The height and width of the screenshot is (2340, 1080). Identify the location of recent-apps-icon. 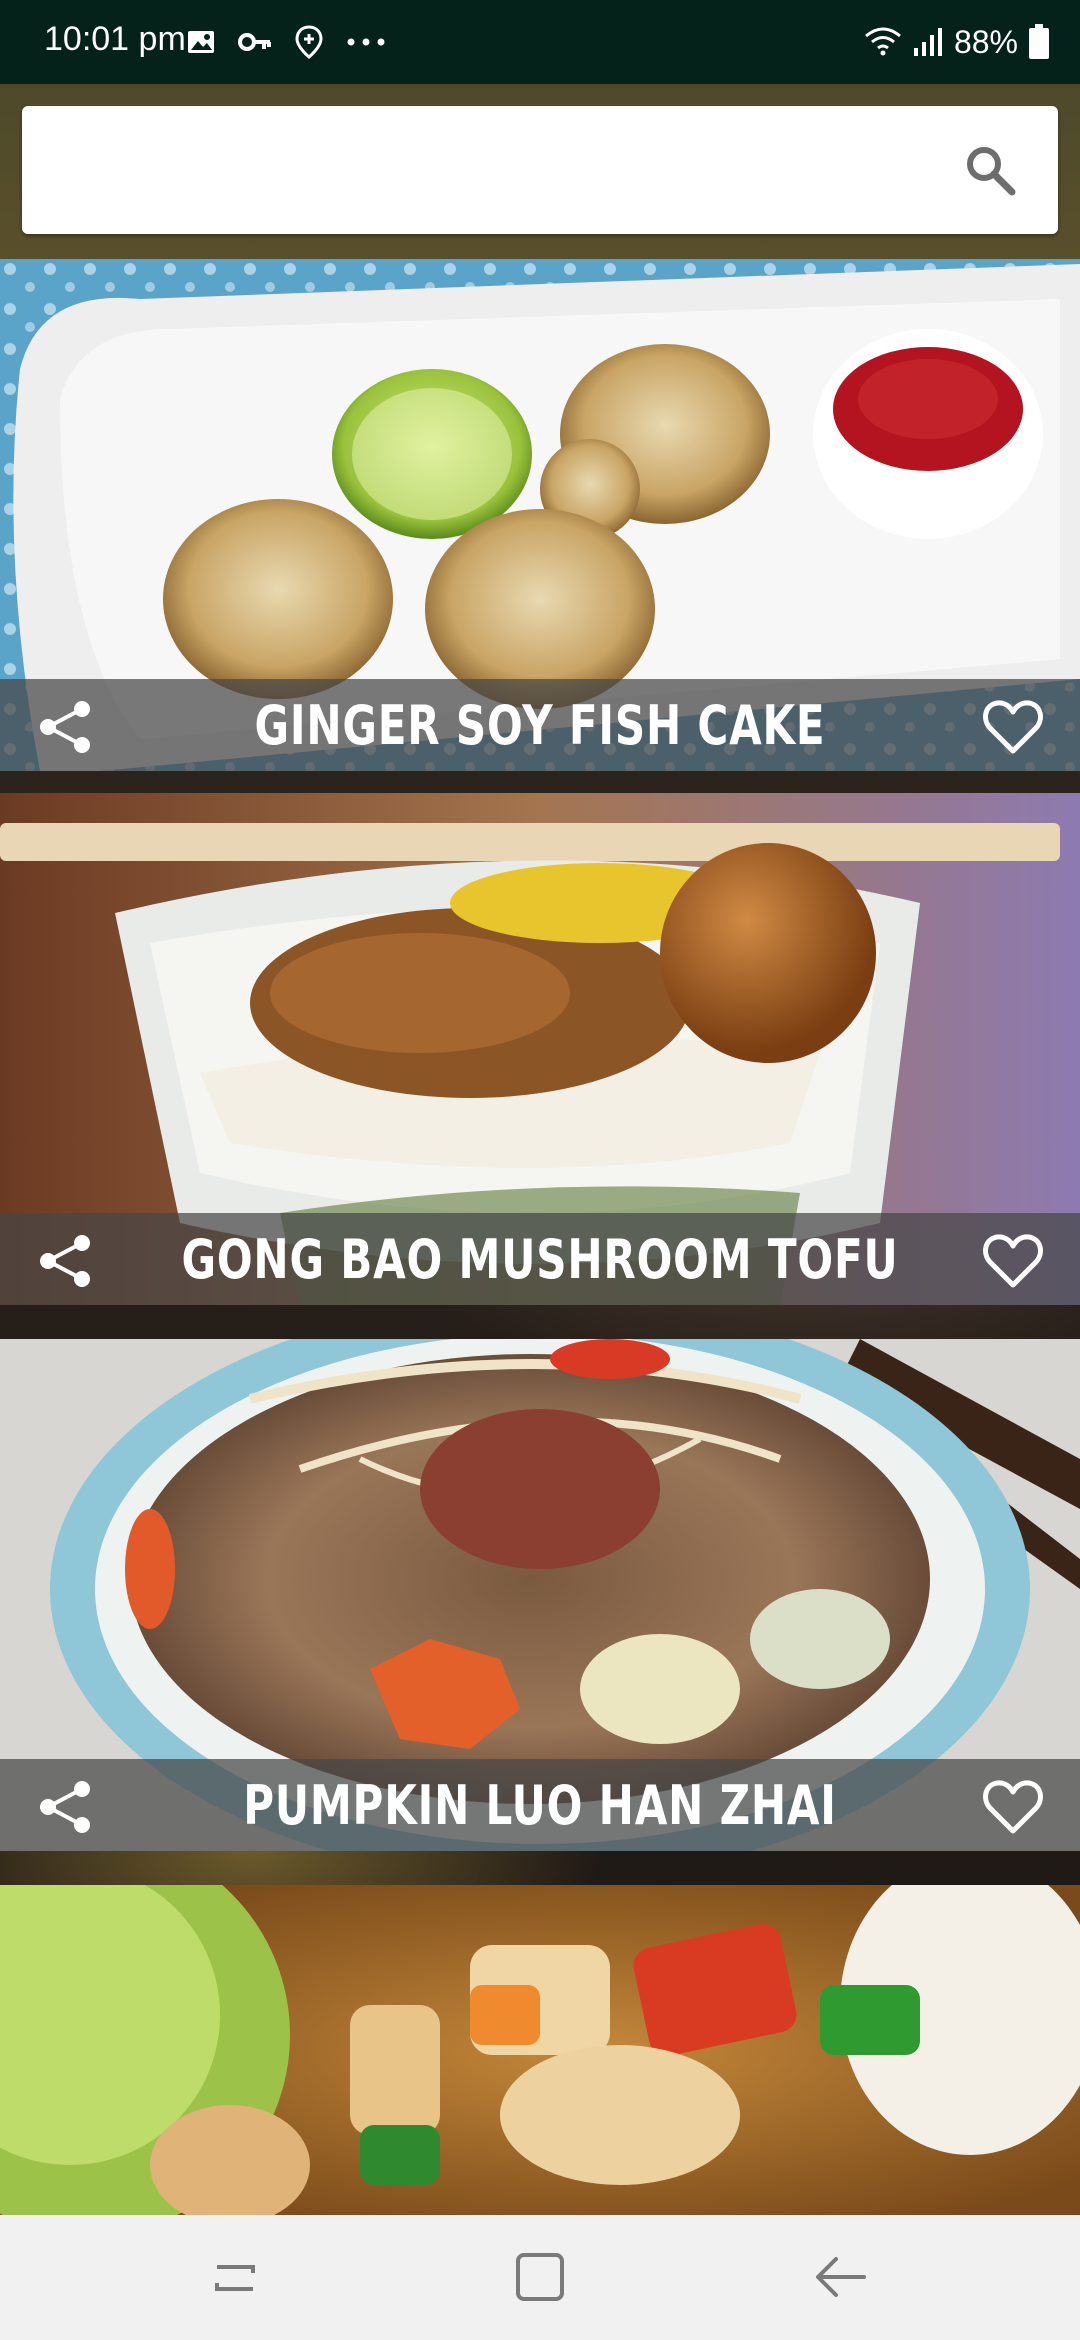
(235, 2277).